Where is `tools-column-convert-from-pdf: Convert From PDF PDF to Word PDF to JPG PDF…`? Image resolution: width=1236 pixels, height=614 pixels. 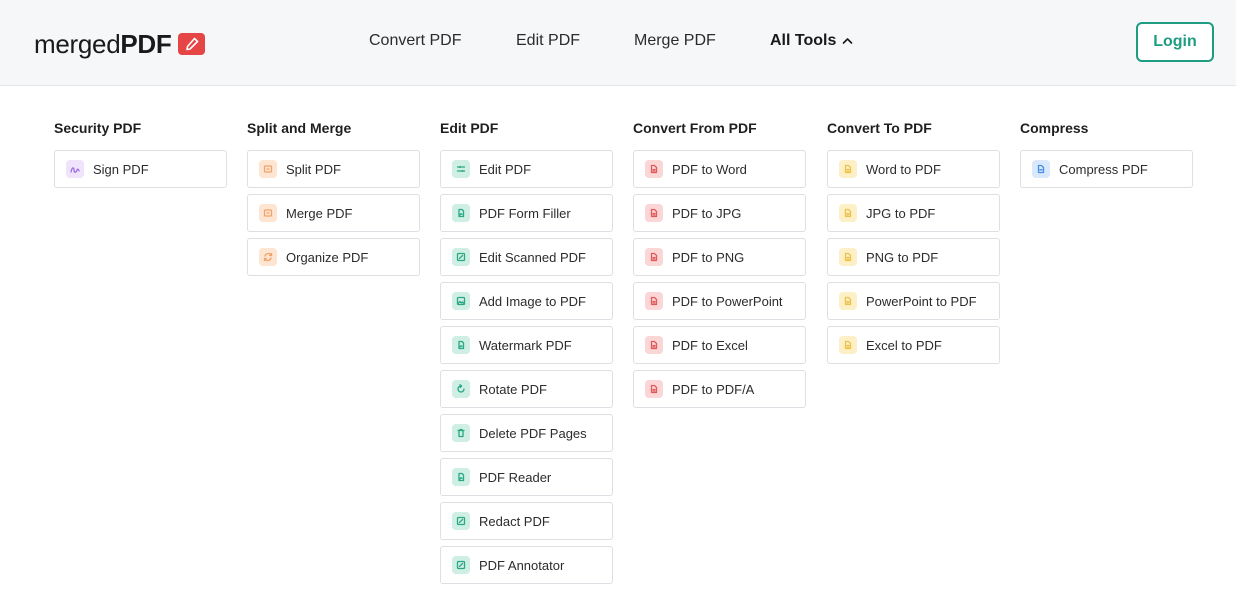
tools-column-convert-from-pdf: Convert From PDF PDF to Word PDF to JPG PDF… is located at coordinates (719, 267).